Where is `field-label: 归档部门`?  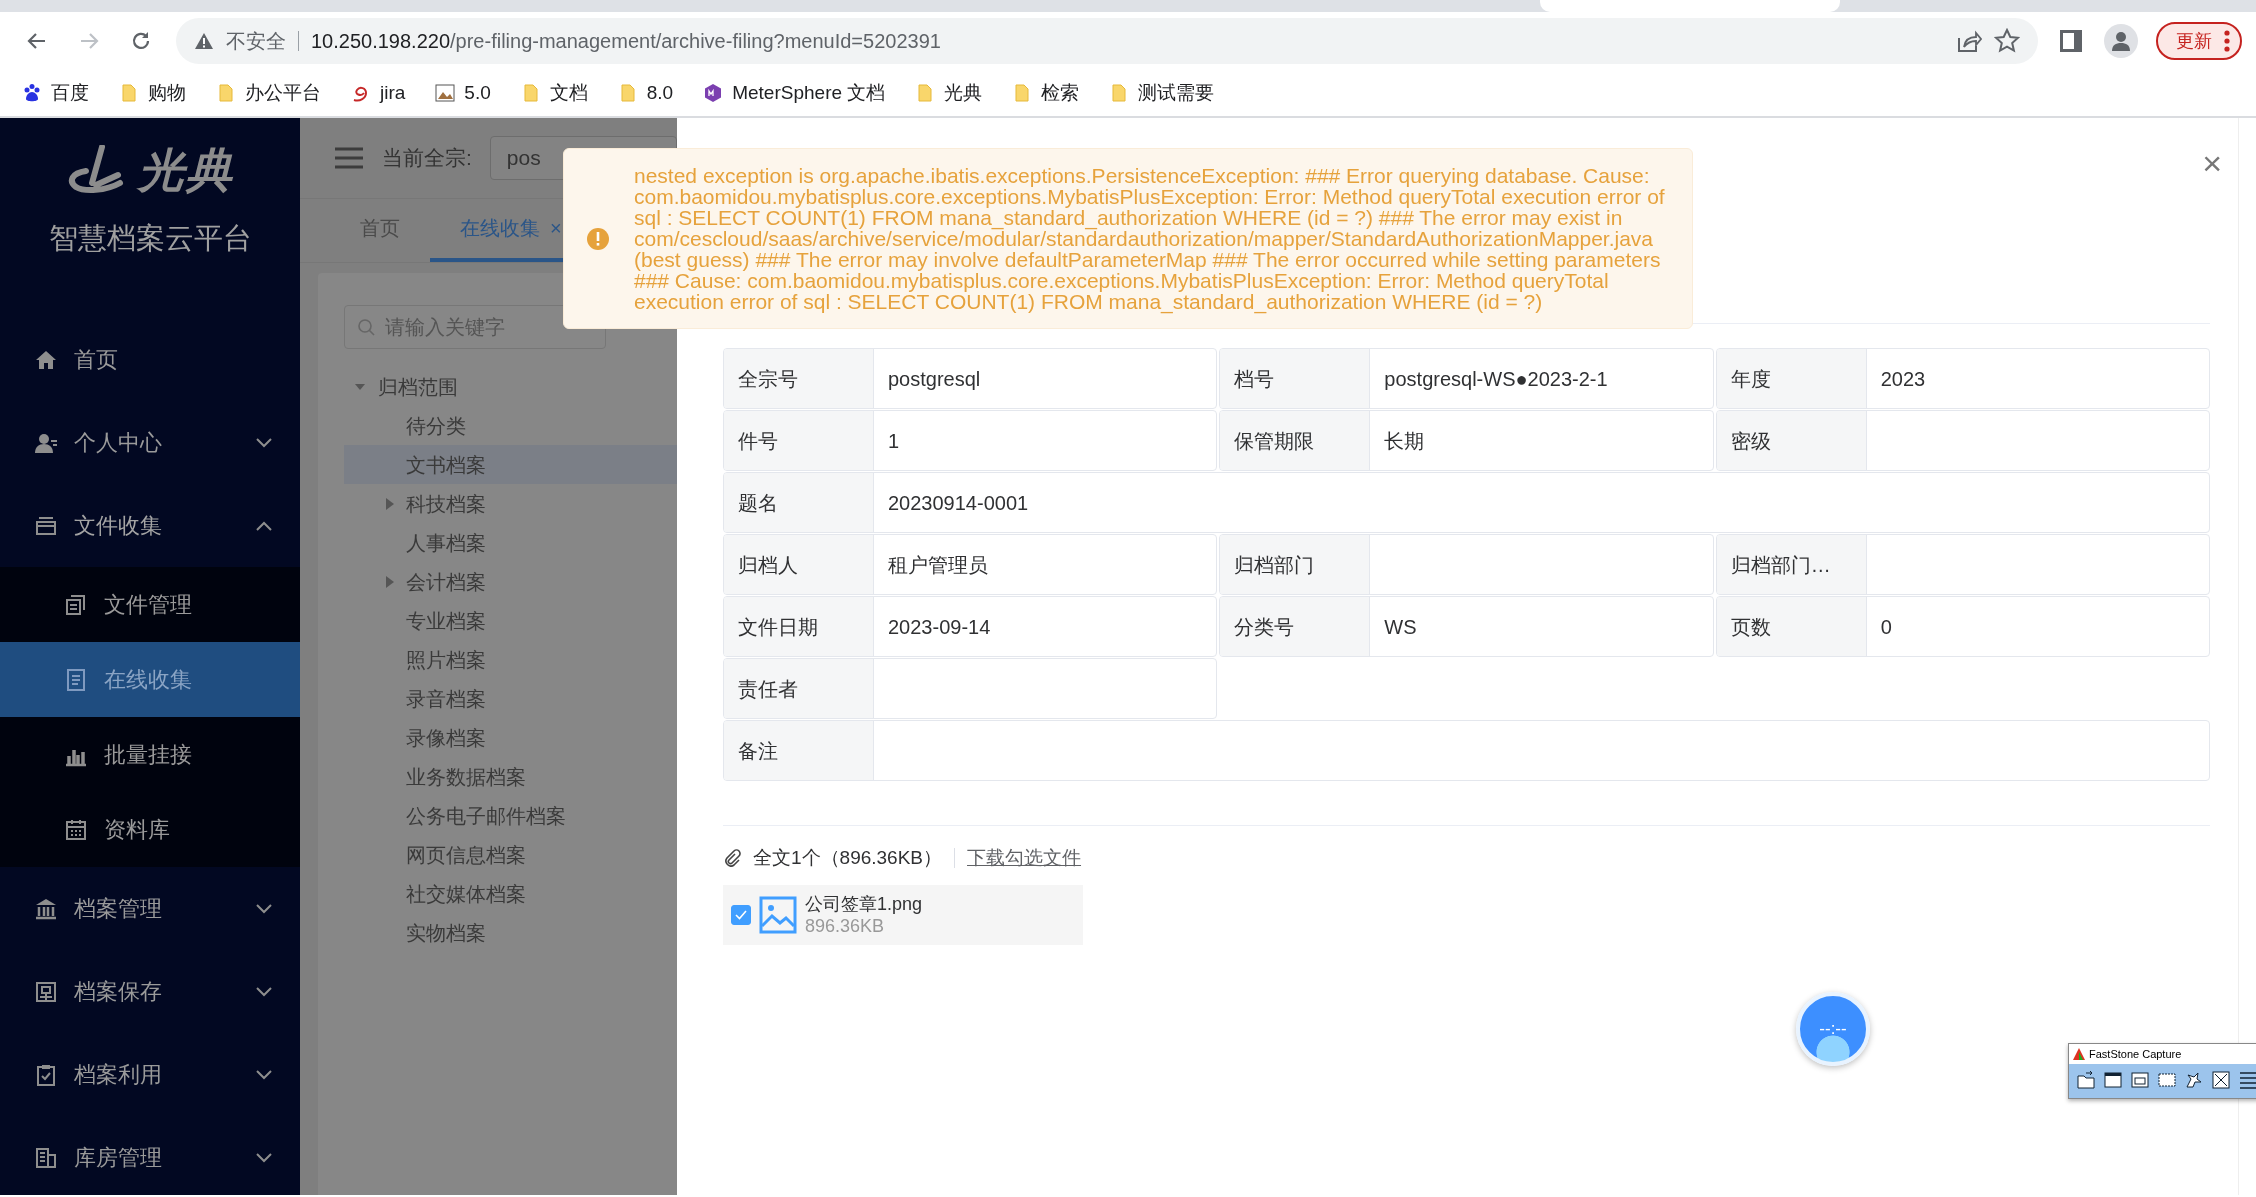 field-label: 归档部门 is located at coordinates (1295, 564).